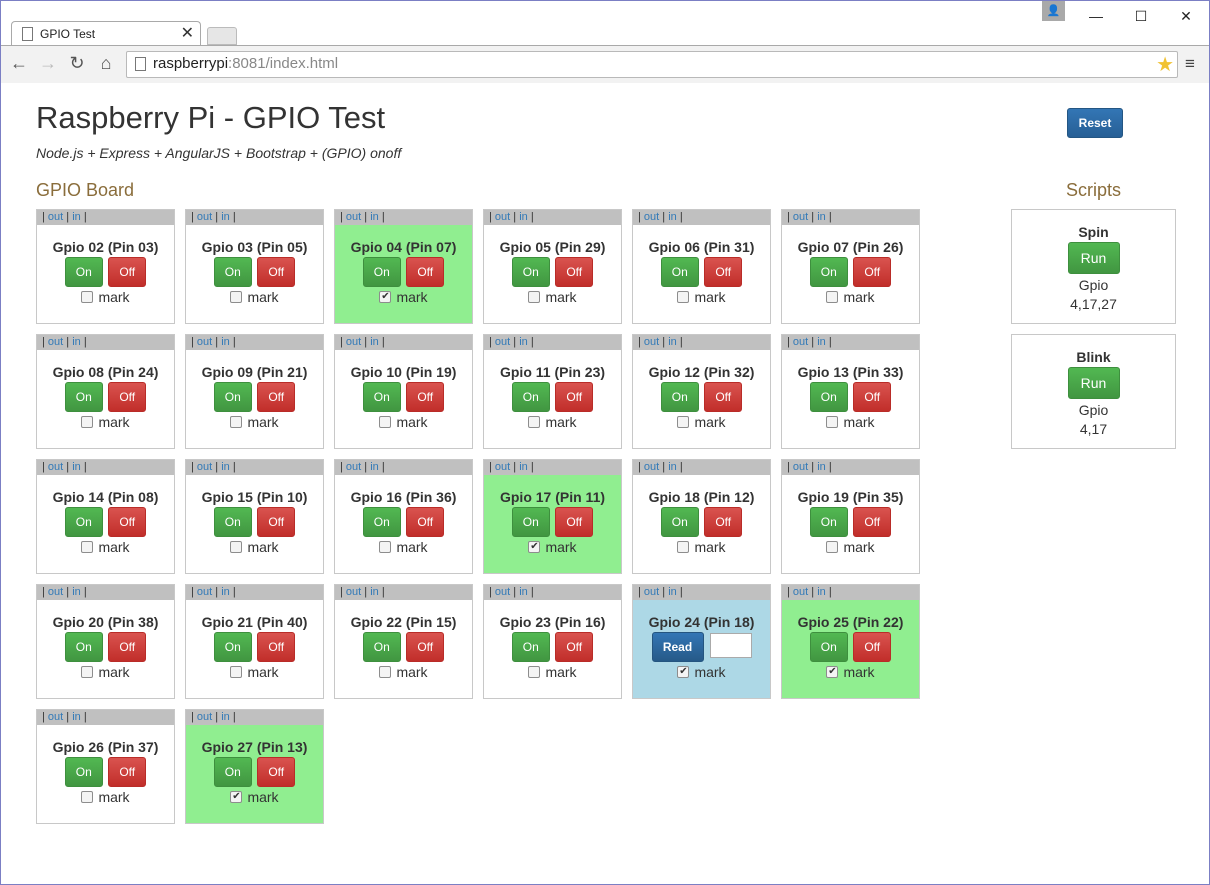 This screenshot has width=1210, height=885. I want to click on tab-close-icon: ✕, so click(187, 33).